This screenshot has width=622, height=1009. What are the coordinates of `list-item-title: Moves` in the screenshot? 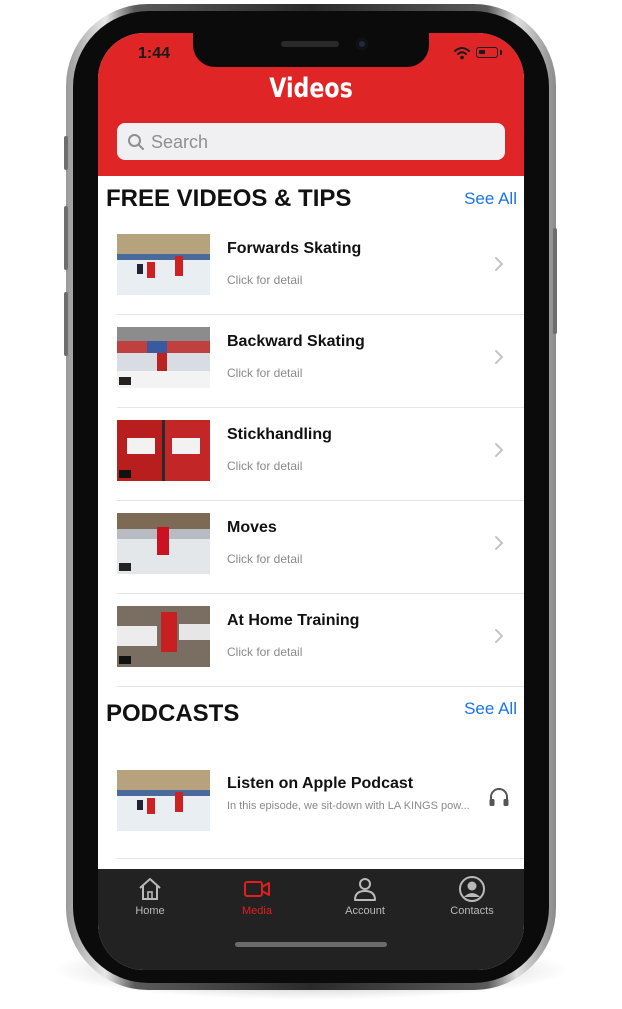 It's located at (252, 527).